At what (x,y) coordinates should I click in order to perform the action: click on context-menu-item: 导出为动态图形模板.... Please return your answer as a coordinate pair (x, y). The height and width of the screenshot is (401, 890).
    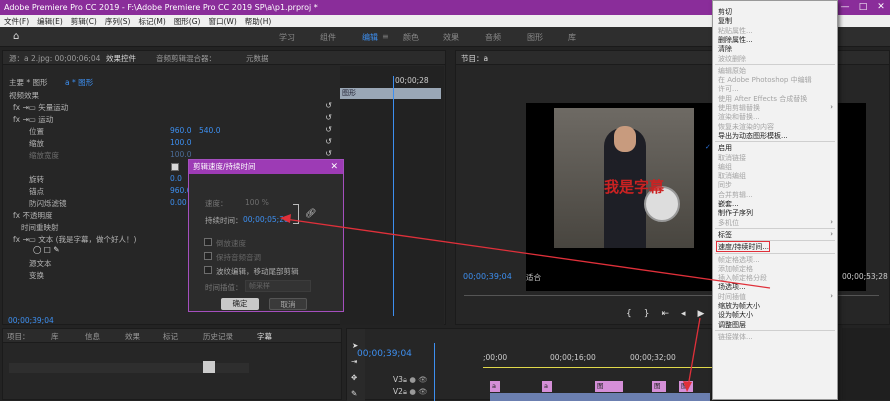
    Looking at the image, I should click on (753, 136).